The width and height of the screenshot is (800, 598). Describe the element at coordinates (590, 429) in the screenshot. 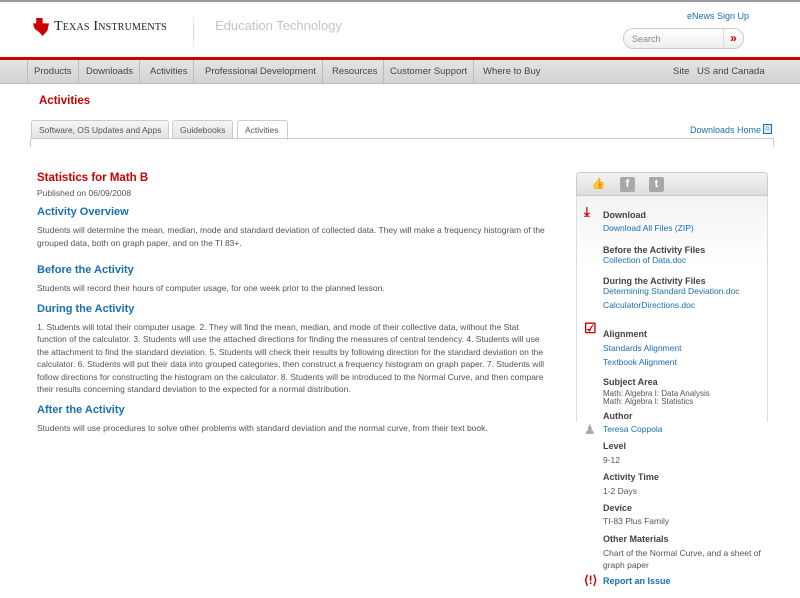

I see `author-icon: ♟` at that location.